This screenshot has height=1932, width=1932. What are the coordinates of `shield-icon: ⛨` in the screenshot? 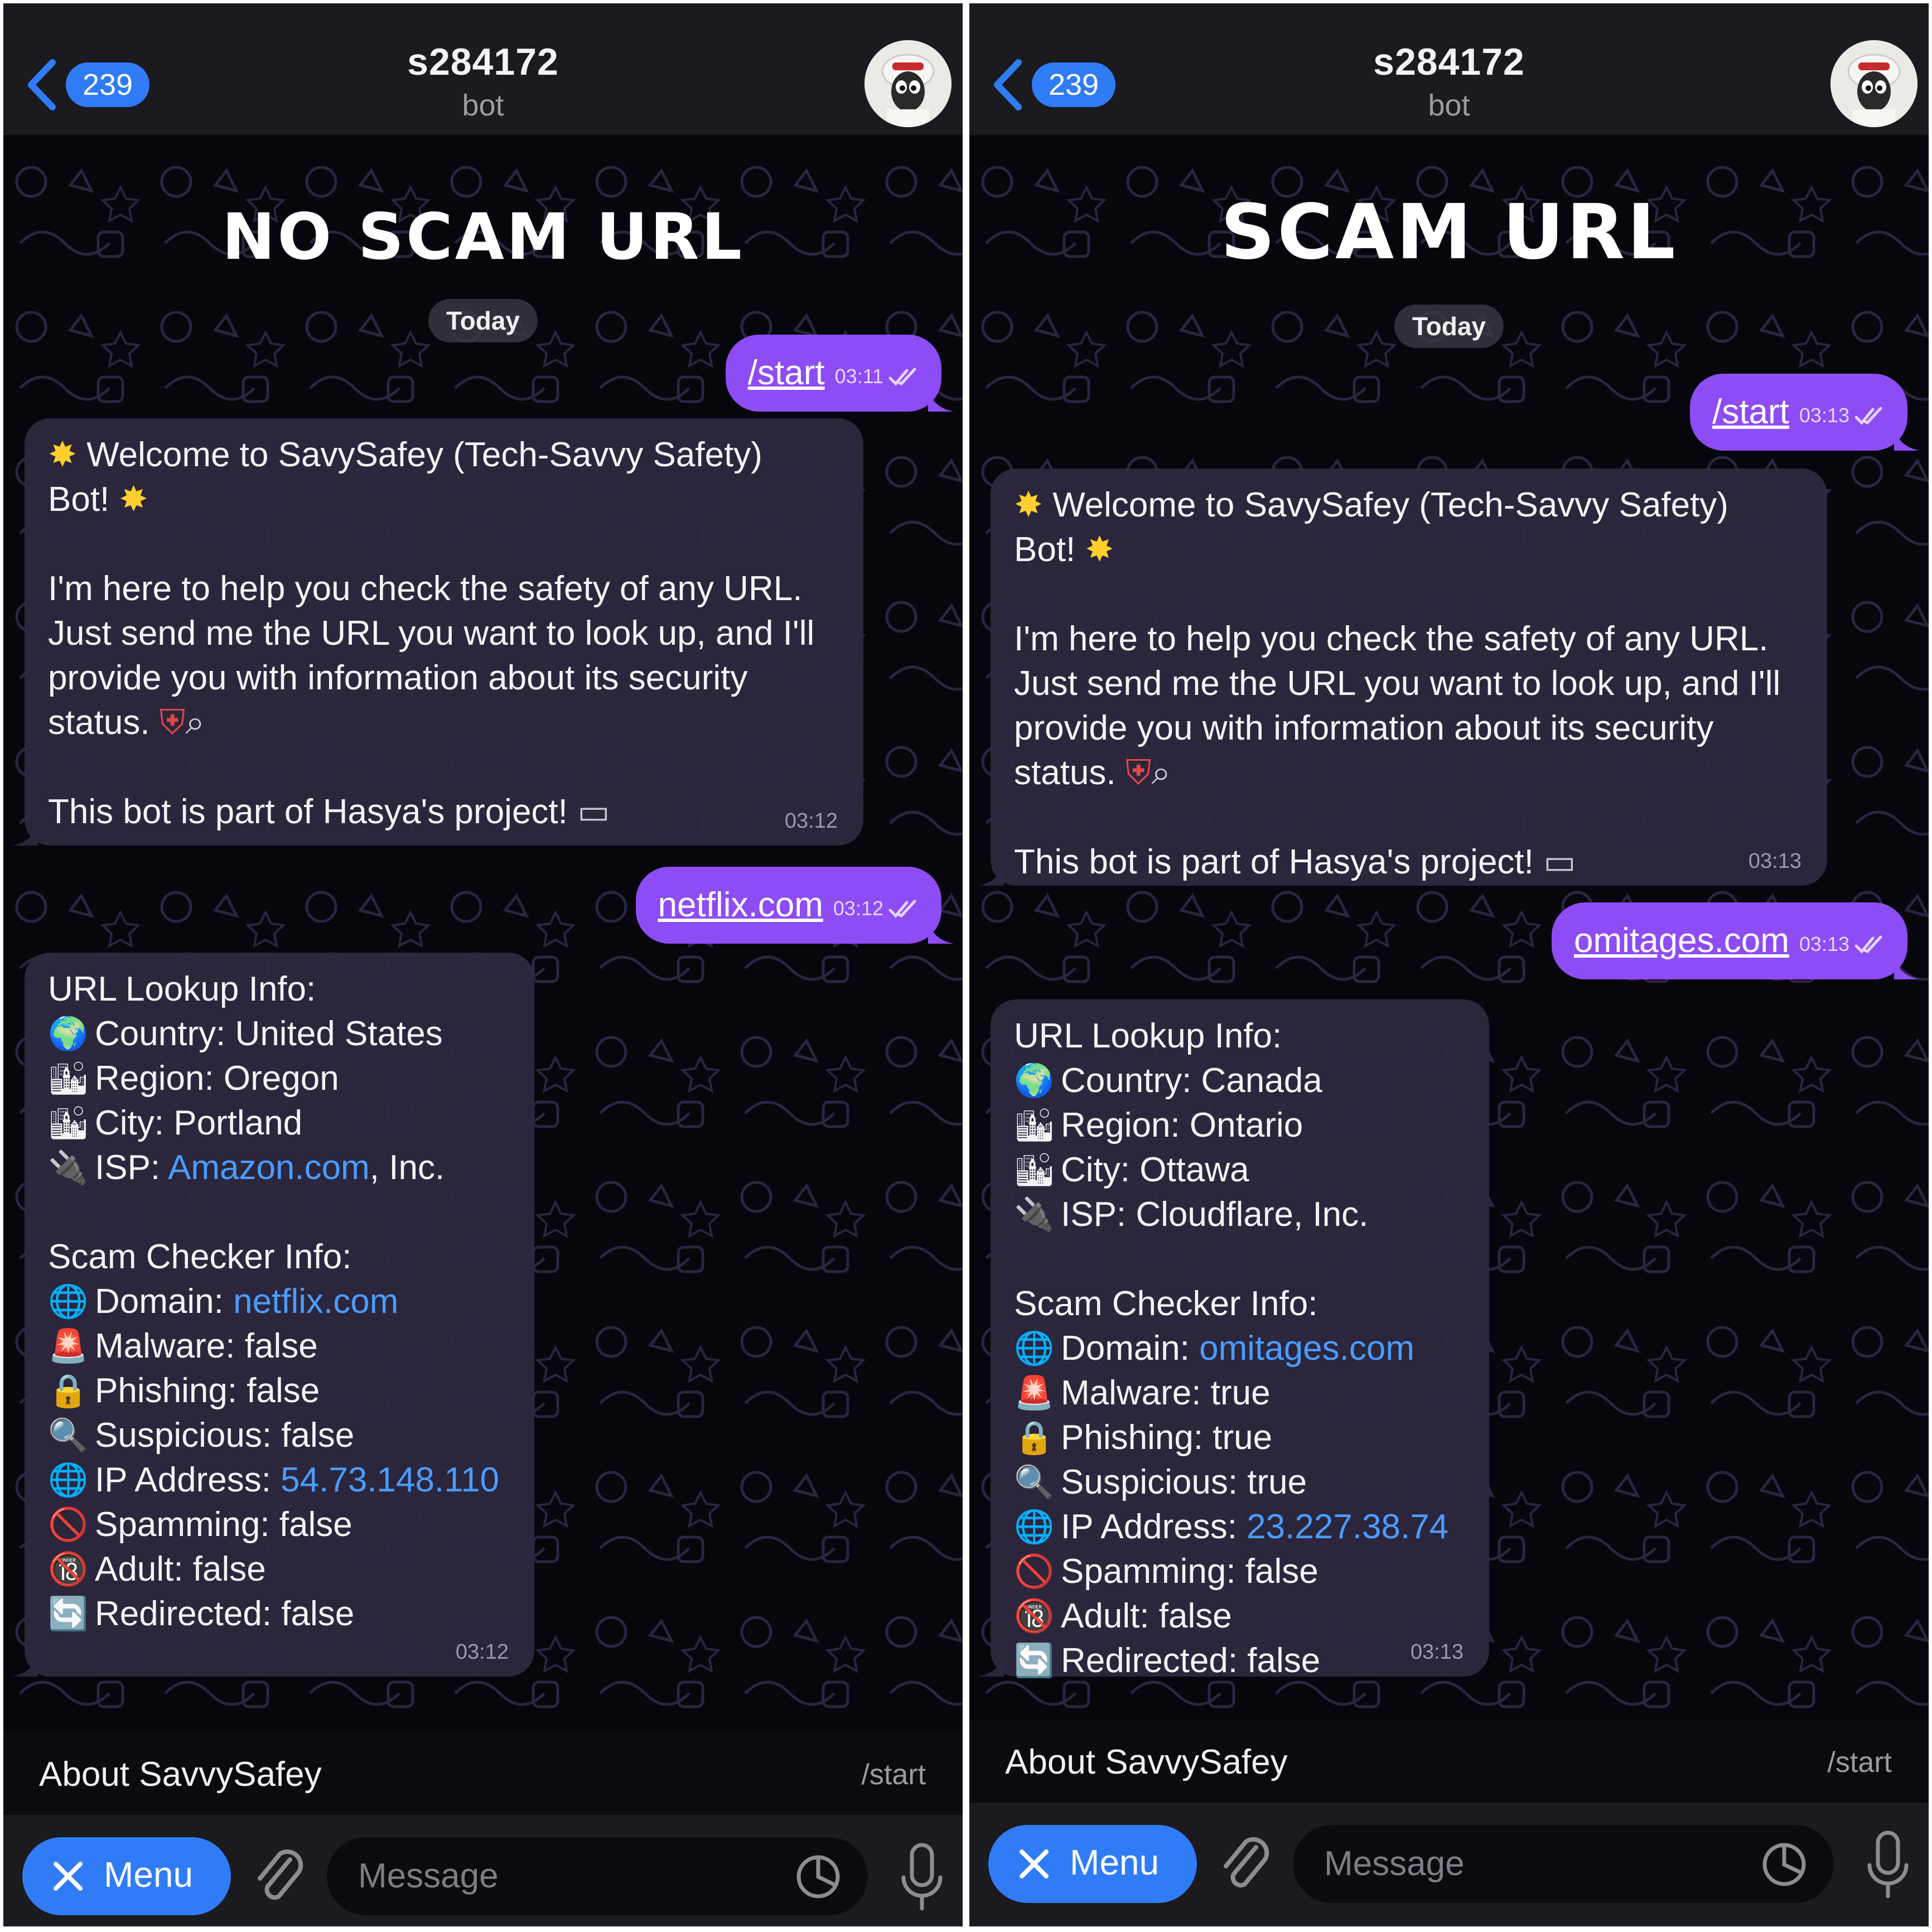 It's located at (172, 722).